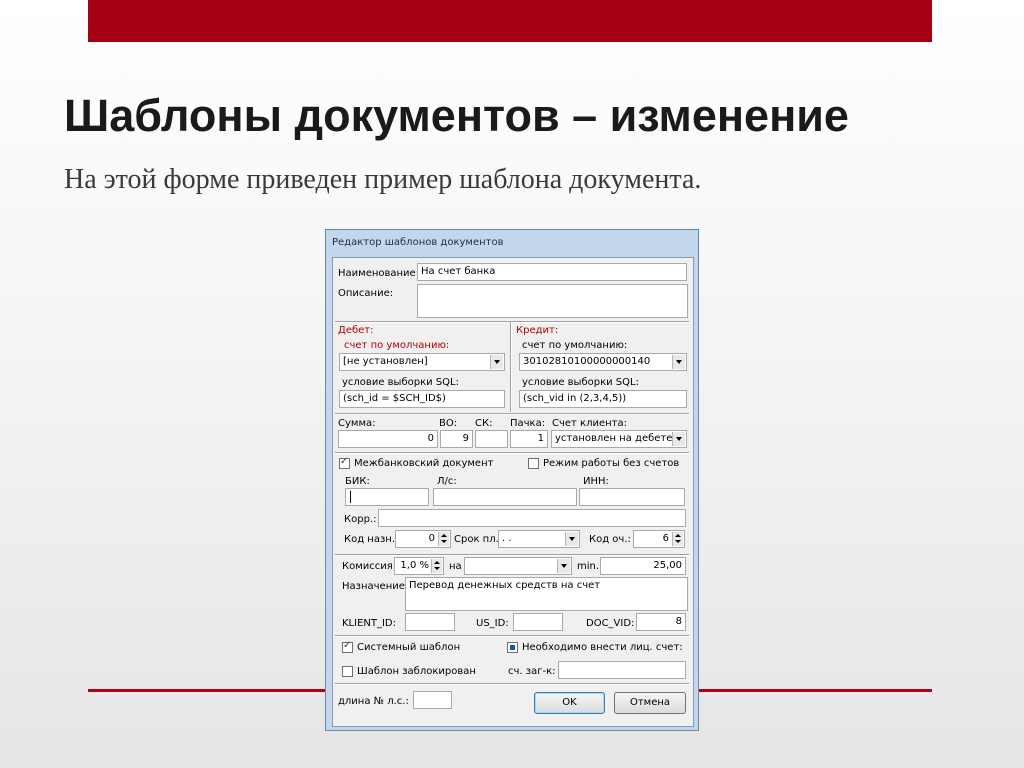 This screenshot has width=1024, height=768. I want to click on kod-nazn-label: Код назн.:, so click(371, 539).